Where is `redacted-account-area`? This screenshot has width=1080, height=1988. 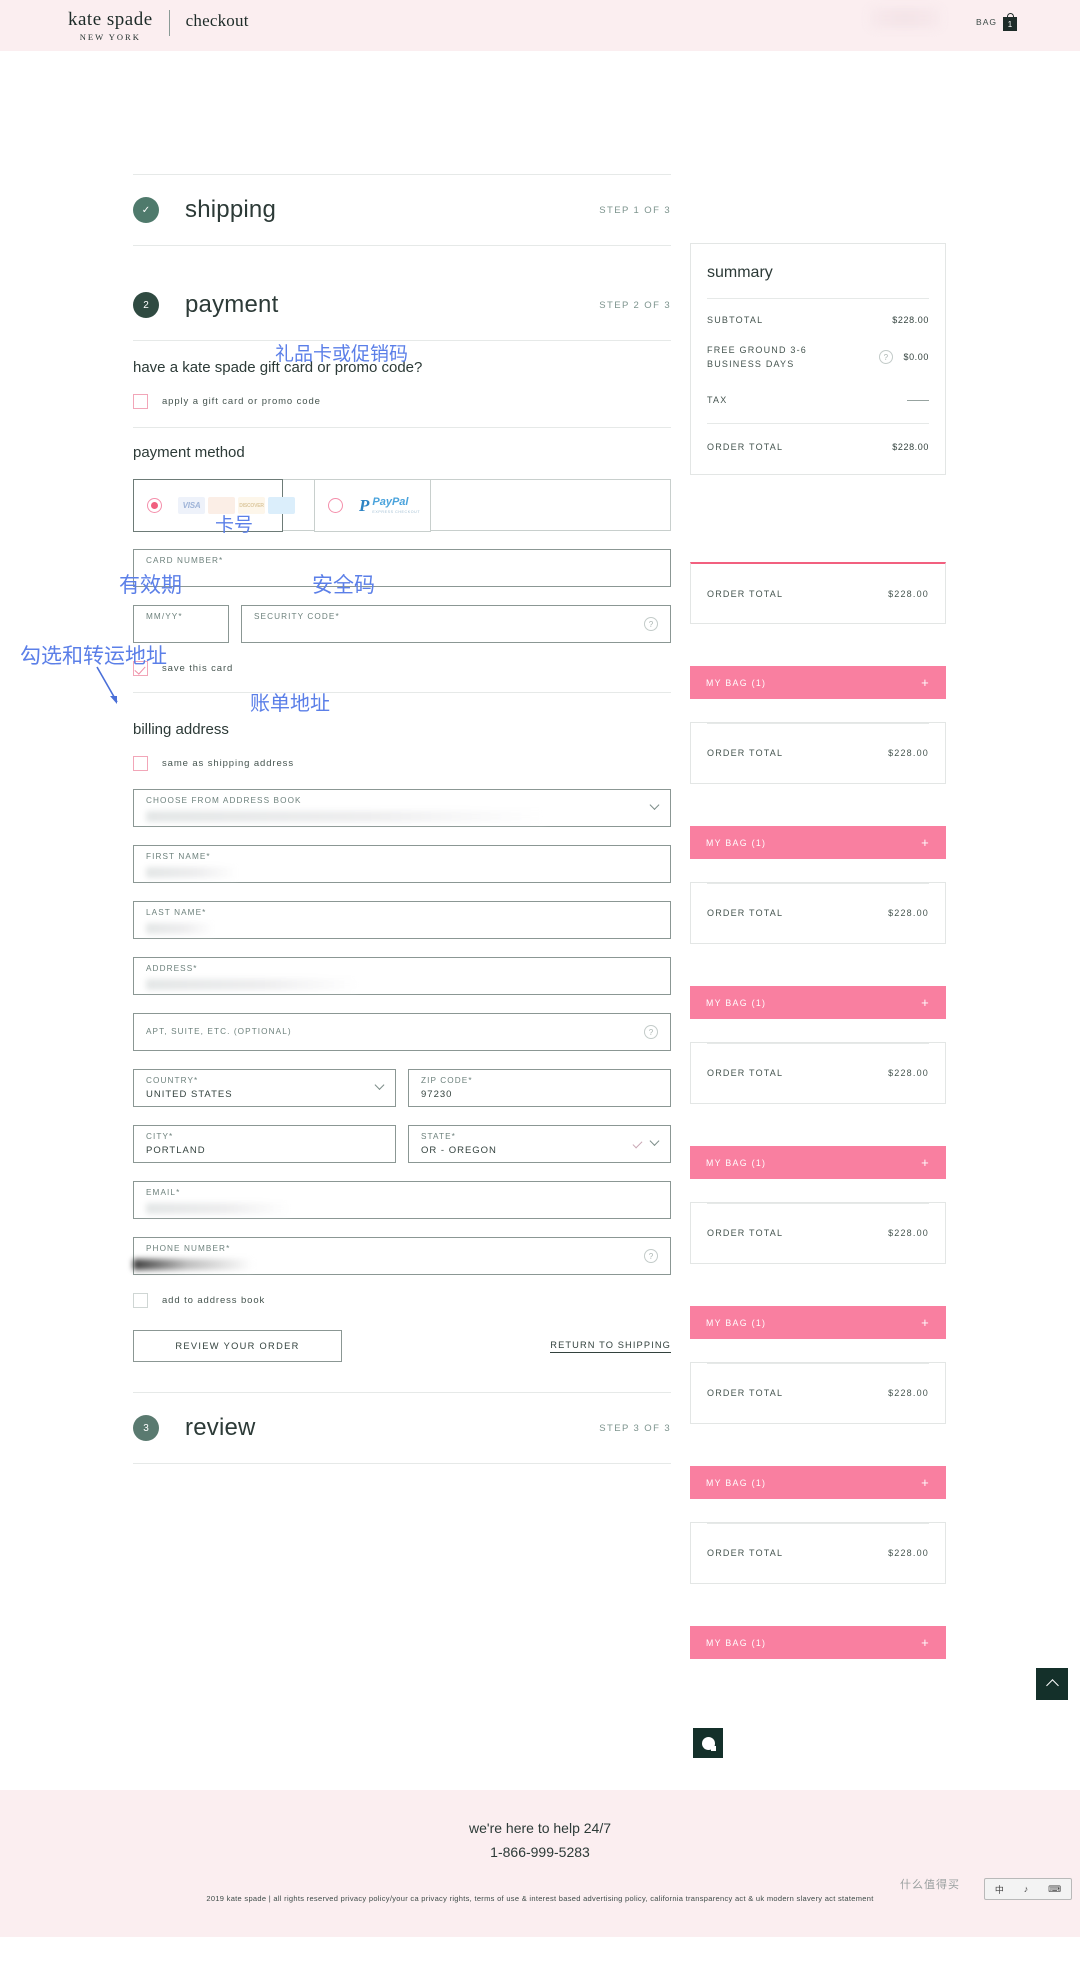 redacted-account-area is located at coordinates (905, 18).